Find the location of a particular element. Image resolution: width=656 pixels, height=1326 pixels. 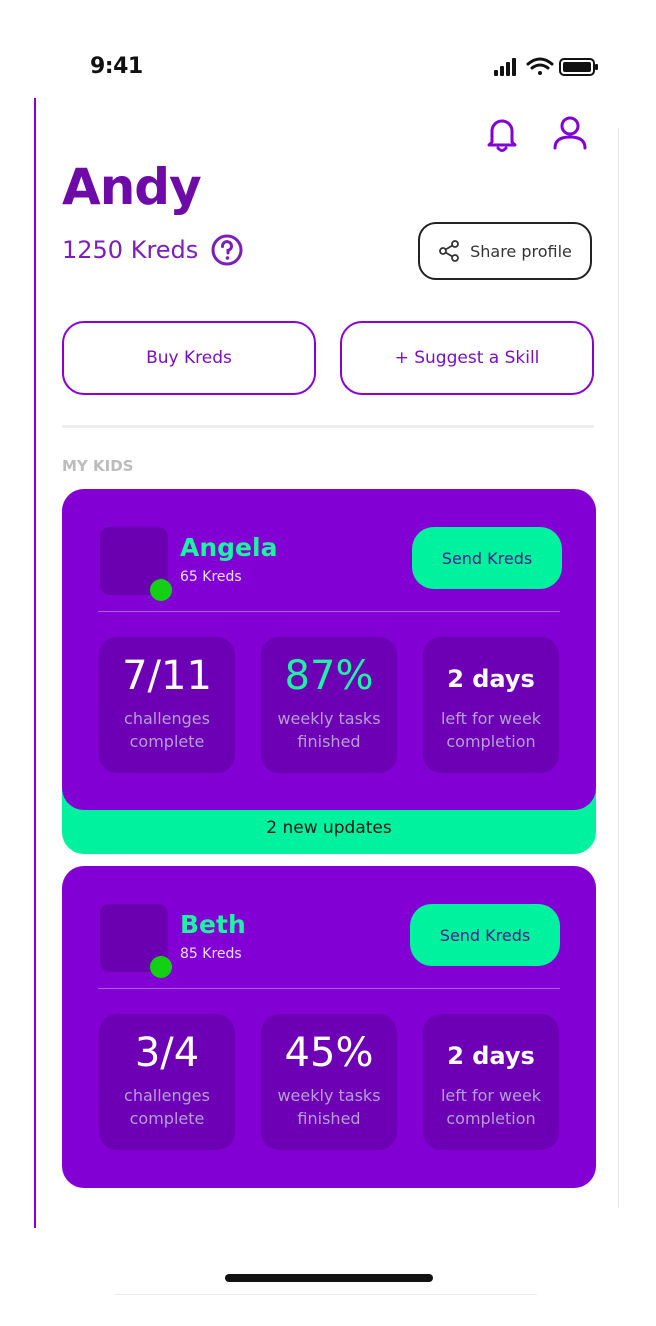

stat-weekly-tasks: 87% weekly tasks finished is located at coordinates (329, 705).